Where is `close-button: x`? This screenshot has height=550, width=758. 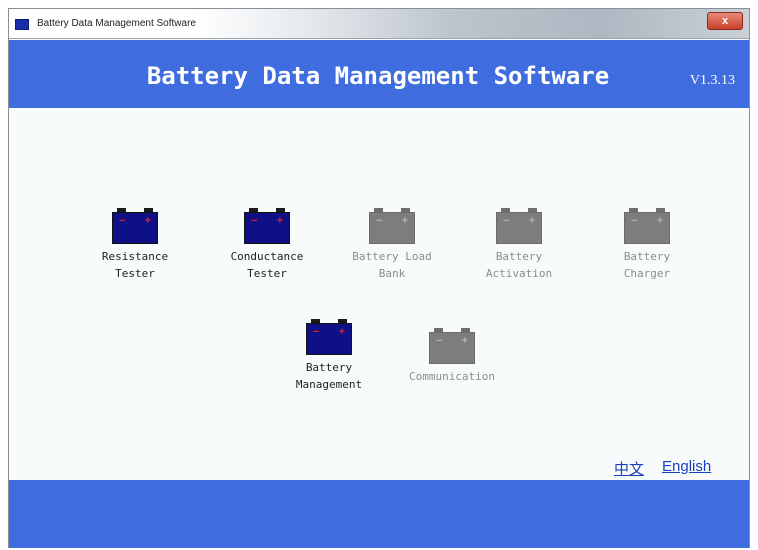 close-button: x is located at coordinates (725, 21).